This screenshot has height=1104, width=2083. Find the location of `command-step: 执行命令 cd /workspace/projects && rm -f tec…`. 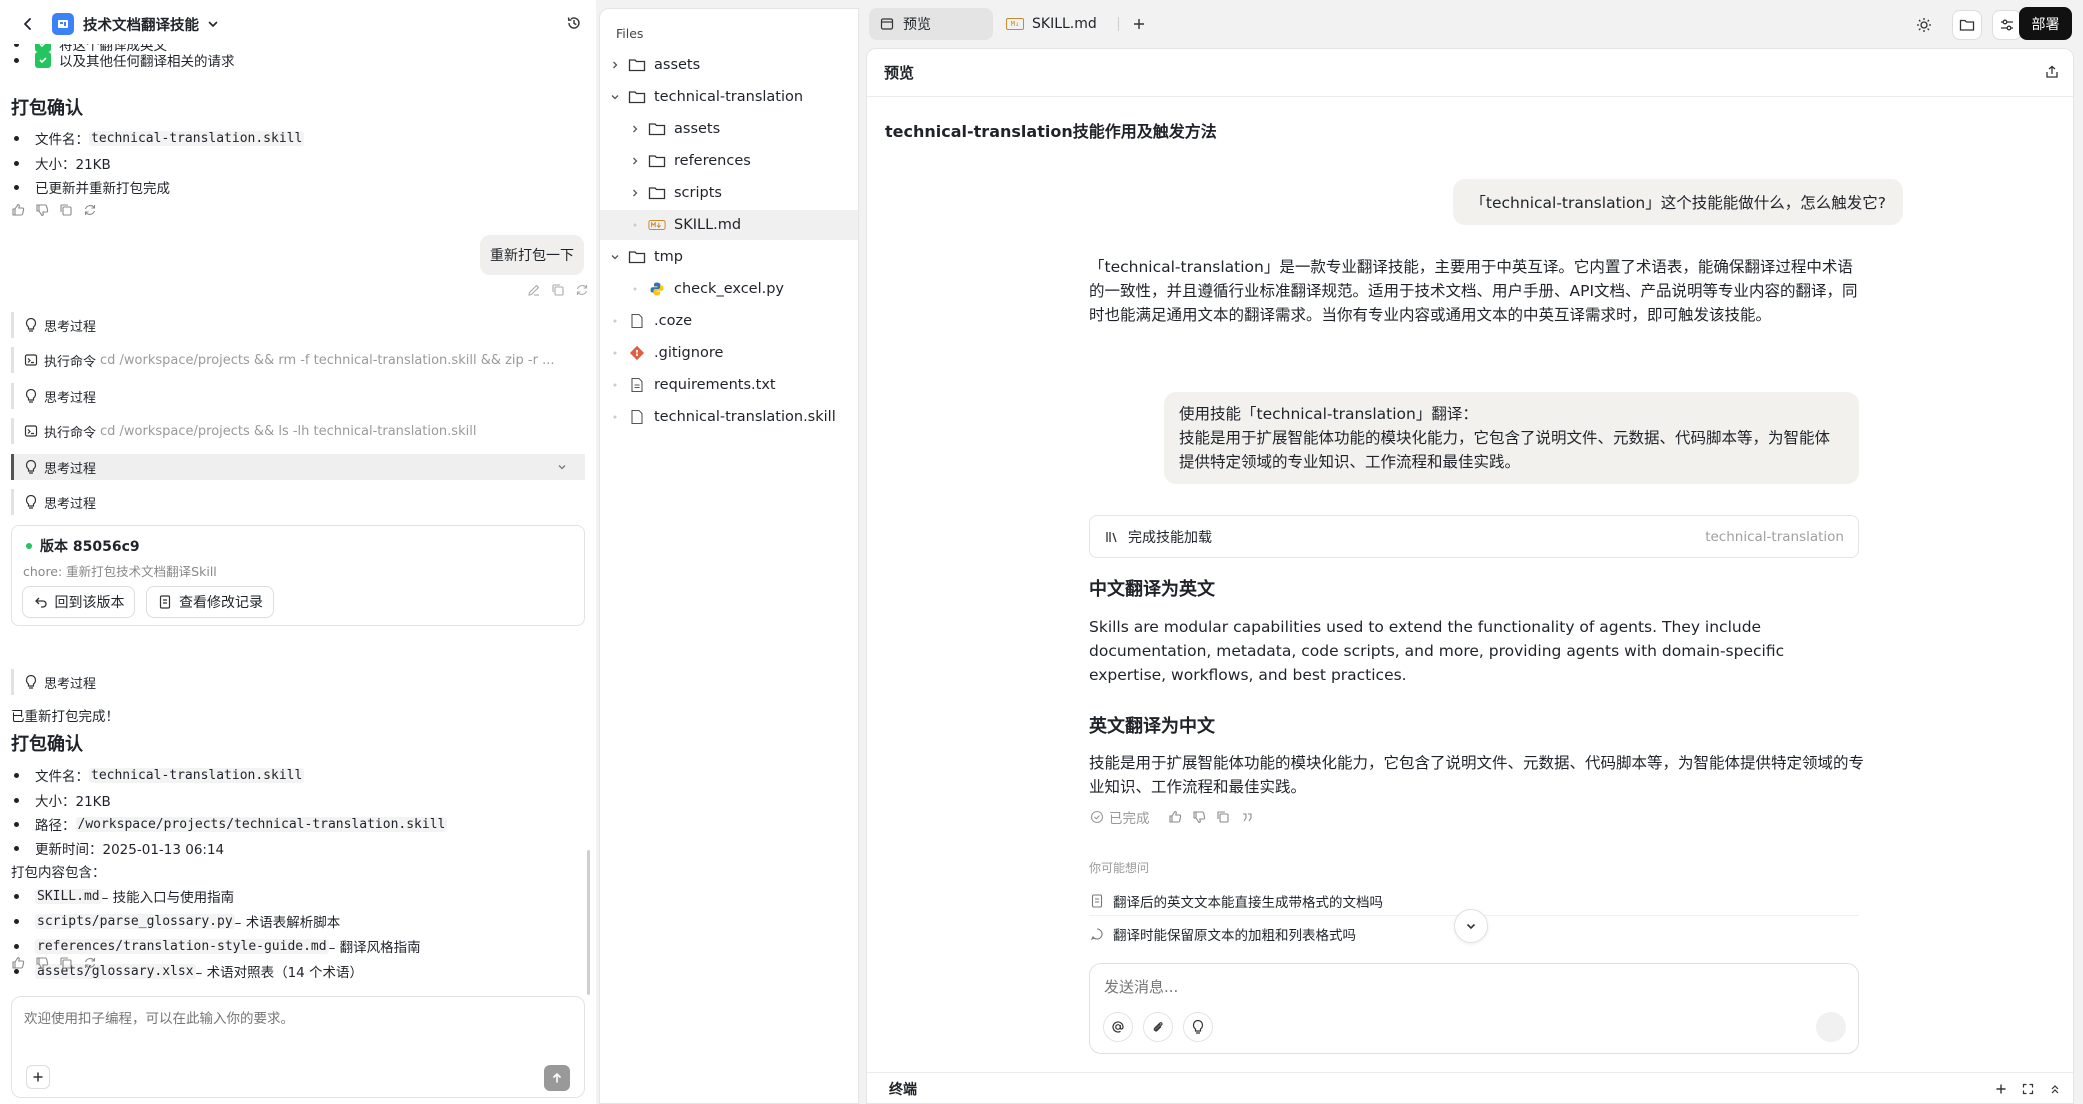

command-step: 执行命令 cd /workspace/projects && rm -f tec… is located at coordinates (298, 360).